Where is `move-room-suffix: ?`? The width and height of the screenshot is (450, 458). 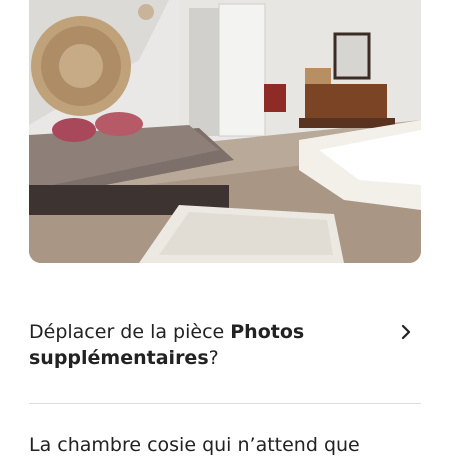 move-room-suffix: ? is located at coordinates (213, 358).